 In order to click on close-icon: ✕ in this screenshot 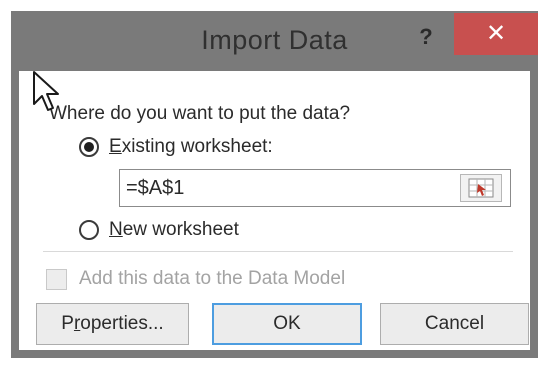, I will do `click(496, 33)`.